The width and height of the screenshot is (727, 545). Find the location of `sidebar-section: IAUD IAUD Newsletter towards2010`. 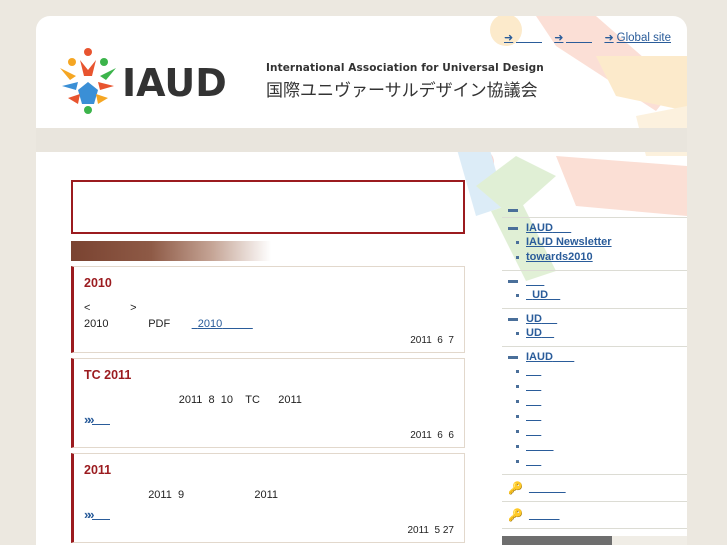

sidebar-section: IAUD IAUD Newsletter towards2010 is located at coordinates (594, 244).